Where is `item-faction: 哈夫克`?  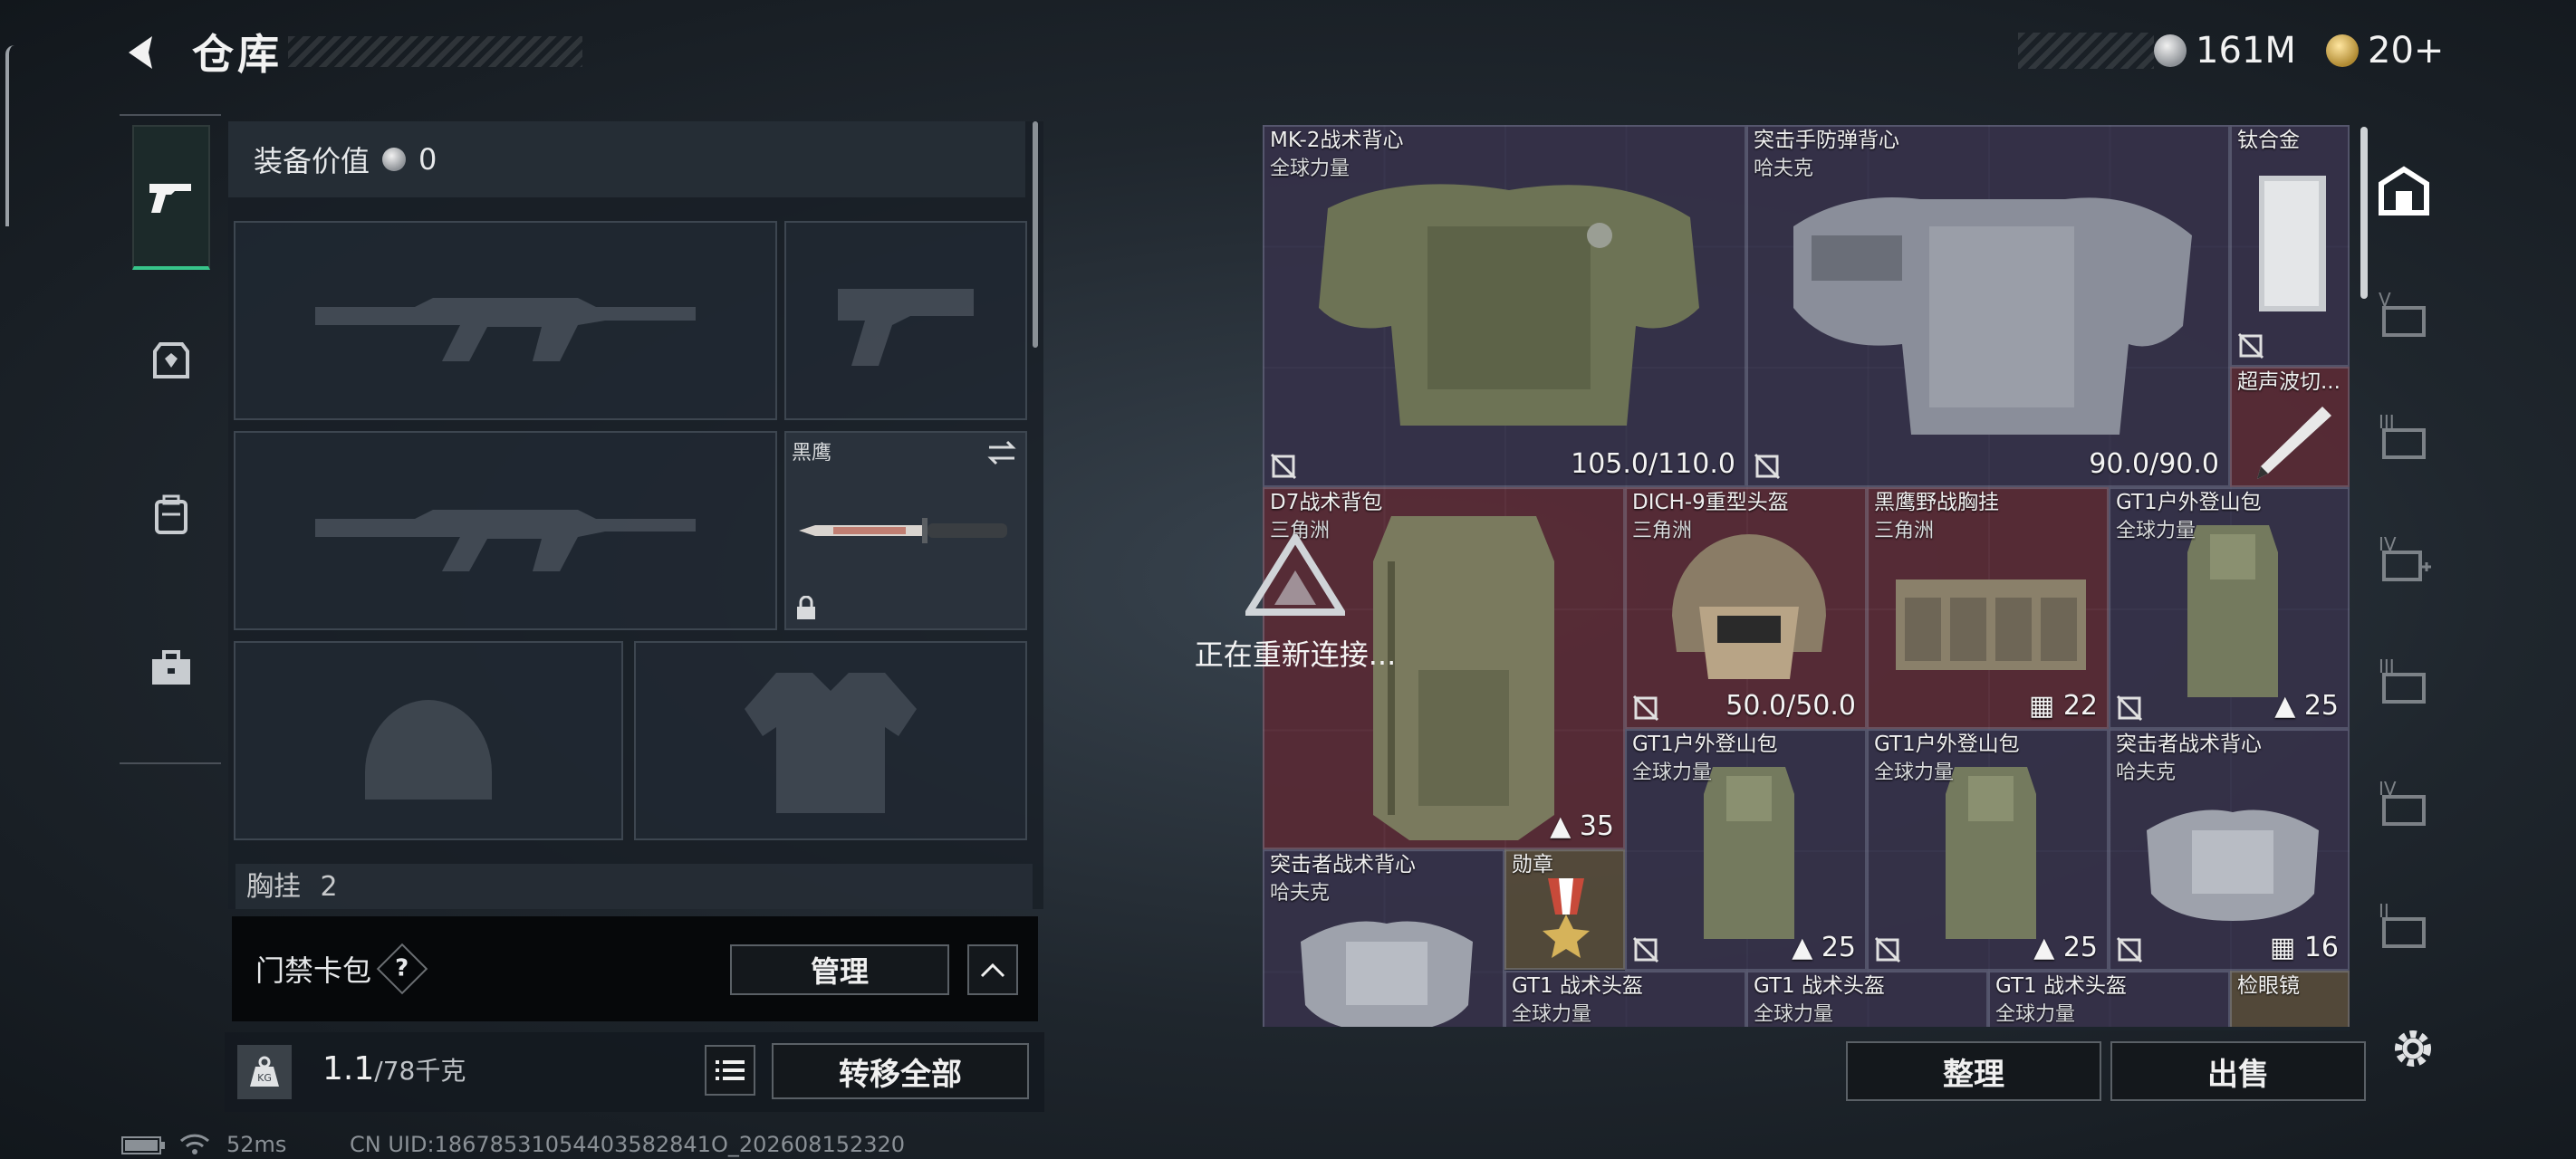 item-faction: 哈夫克 is located at coordinates (1300, 894).